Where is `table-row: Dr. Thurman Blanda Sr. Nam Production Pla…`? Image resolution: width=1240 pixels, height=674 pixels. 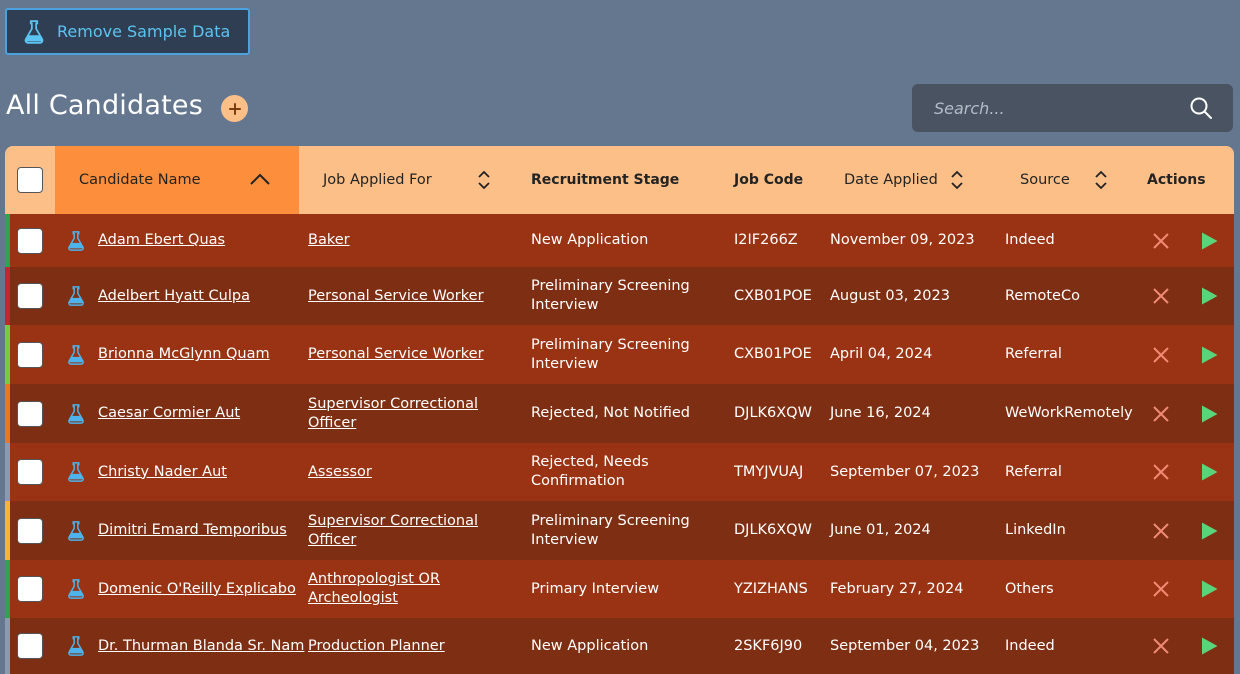 table-row: Dr. Thurman Blanda Sr. Nam Production Pla… is located at coordinates (619, 646).